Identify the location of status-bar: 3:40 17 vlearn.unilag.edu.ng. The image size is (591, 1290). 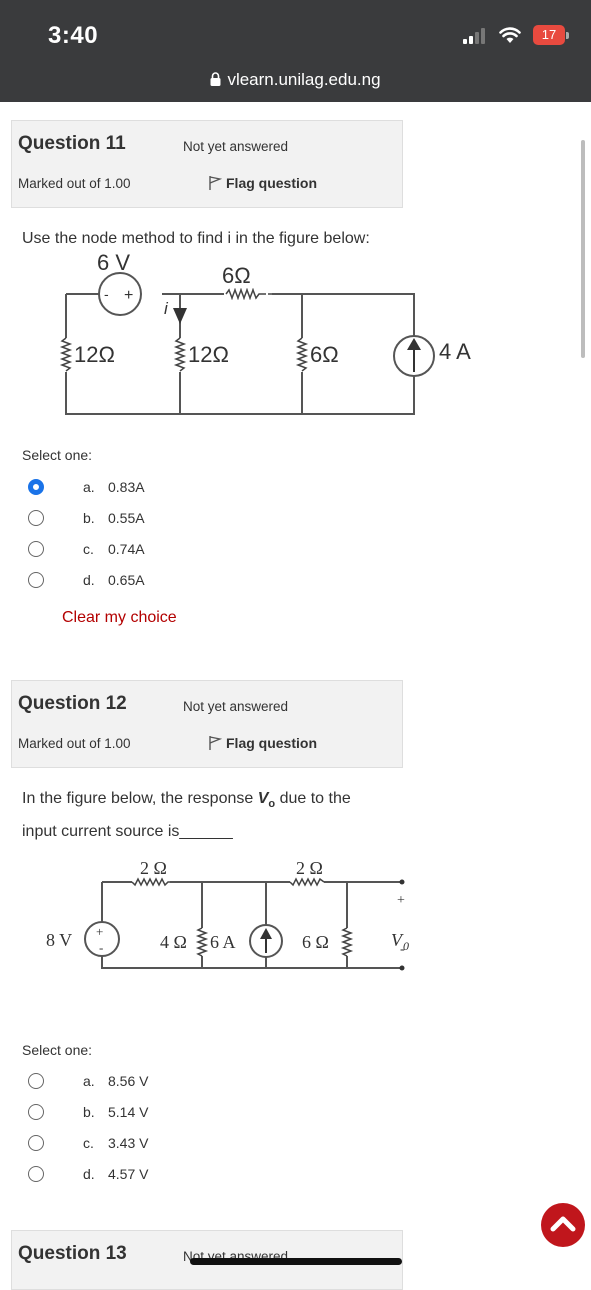
(295, 51).